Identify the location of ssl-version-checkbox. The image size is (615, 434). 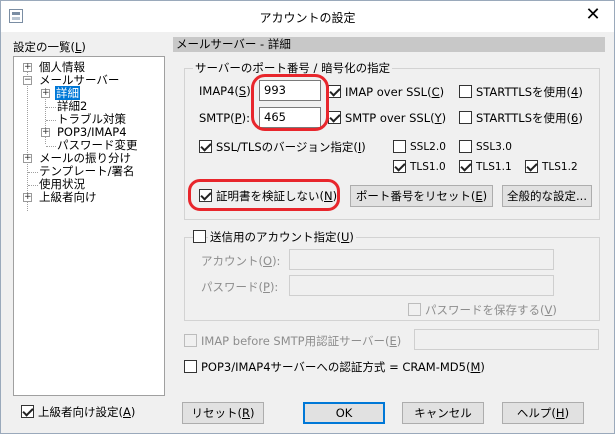
(205, 146).